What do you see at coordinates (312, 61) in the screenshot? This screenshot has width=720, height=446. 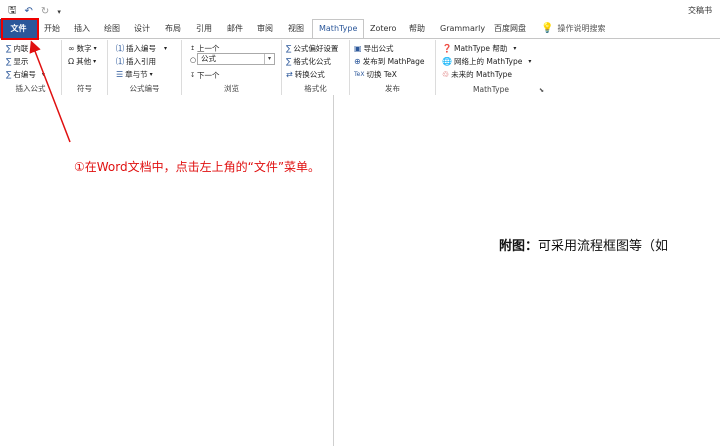 I see `format-label: 格式化公式` at bounding box center [312, 61].